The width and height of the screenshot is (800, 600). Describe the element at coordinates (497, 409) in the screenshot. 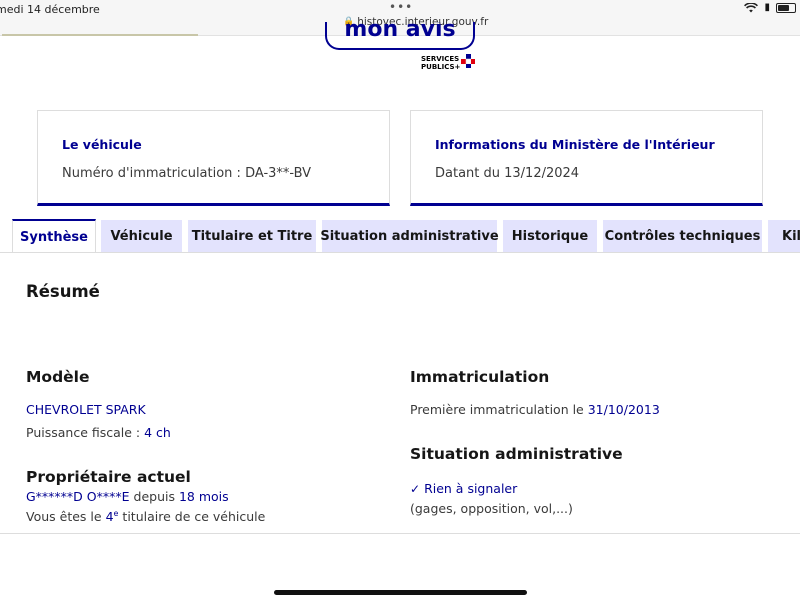

I see `first-registration-label: Première immatriculation le` at that location.